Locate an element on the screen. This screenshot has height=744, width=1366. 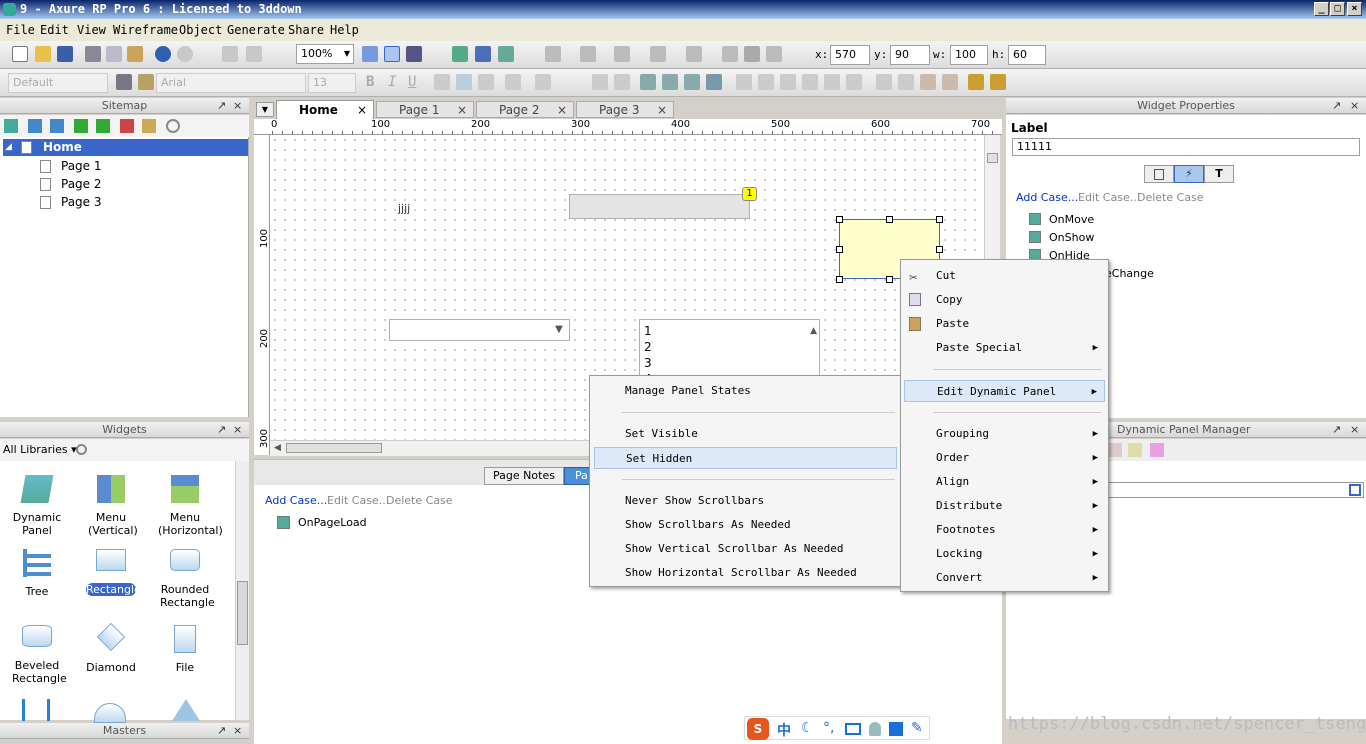
unlock-icon is located at coordinates (998, 82).